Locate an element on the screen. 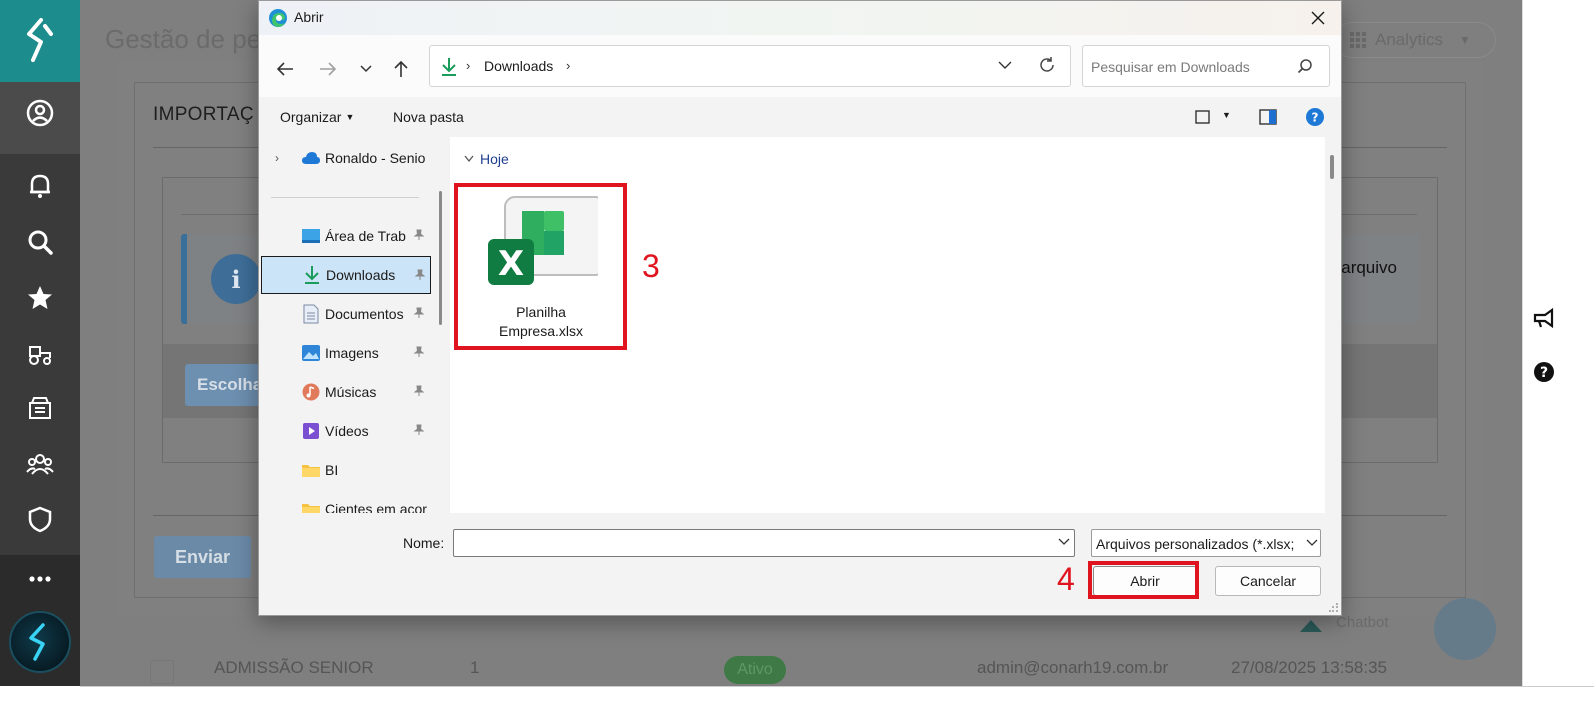 Image resolution: width=1594 pixels, height=724 pixels. onedrive-cloud-icon is located at coordinates (311, 158).